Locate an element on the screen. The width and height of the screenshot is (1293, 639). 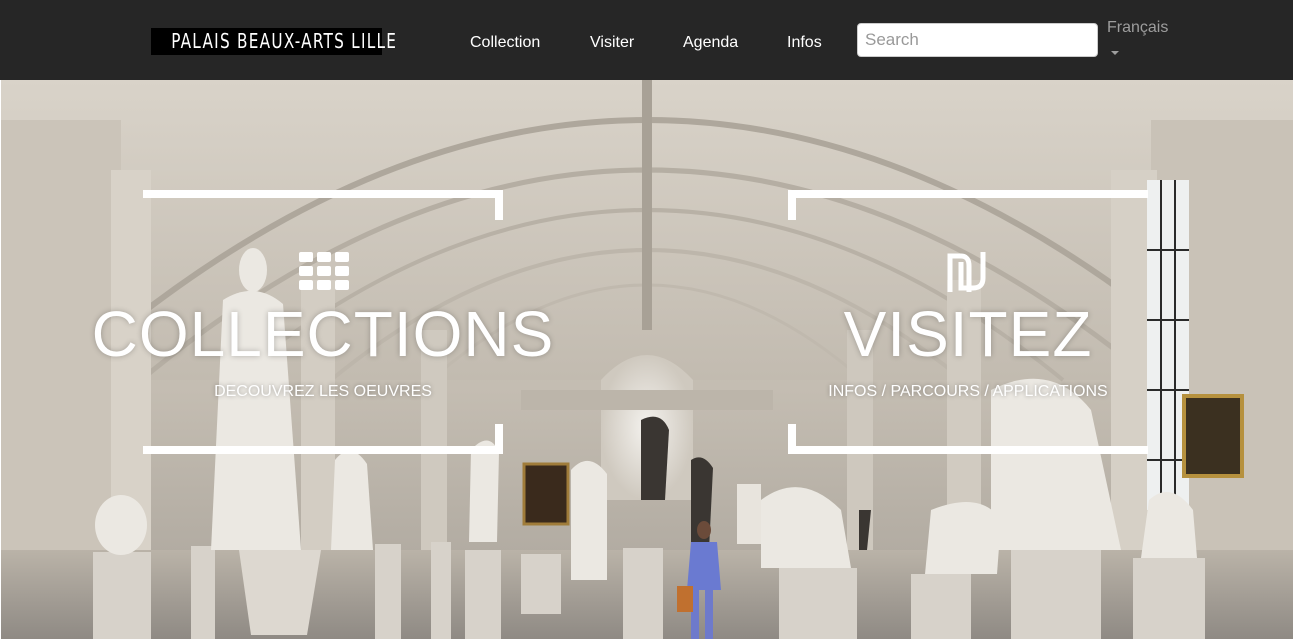
collections-card: COLLECTIONS DECOUVREZ LES OEUVRES is located at coordinates (322, 322).